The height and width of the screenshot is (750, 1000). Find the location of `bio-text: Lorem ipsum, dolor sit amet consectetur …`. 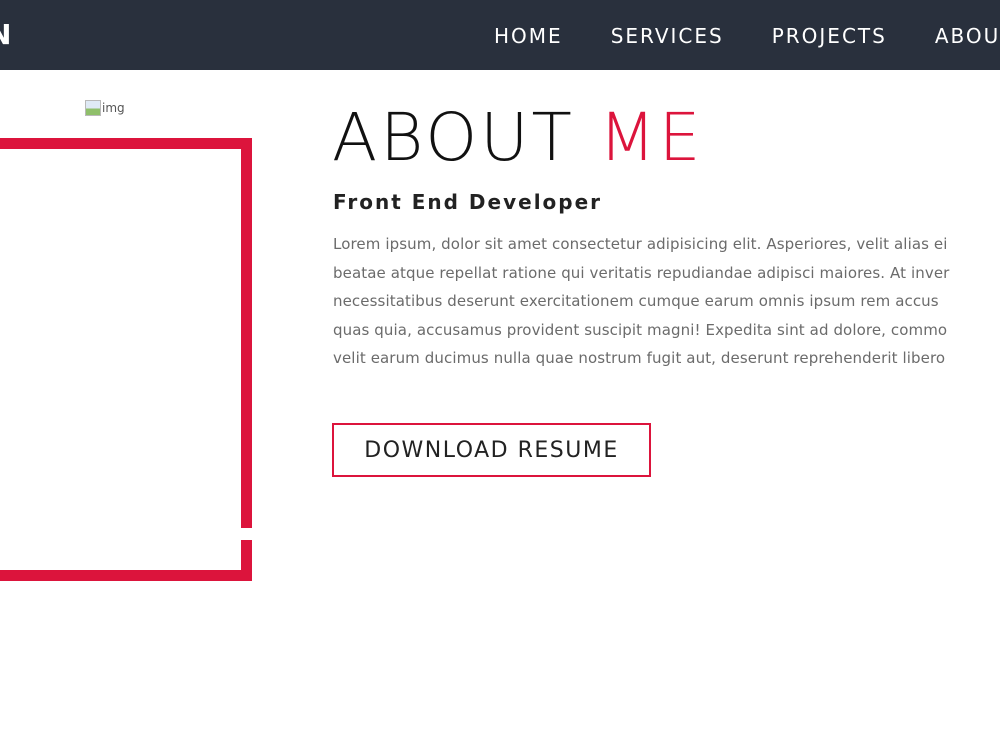

bio-text: Lorem ipsum, dolor sit amet consectetur … is located at coordinates (666, 301).